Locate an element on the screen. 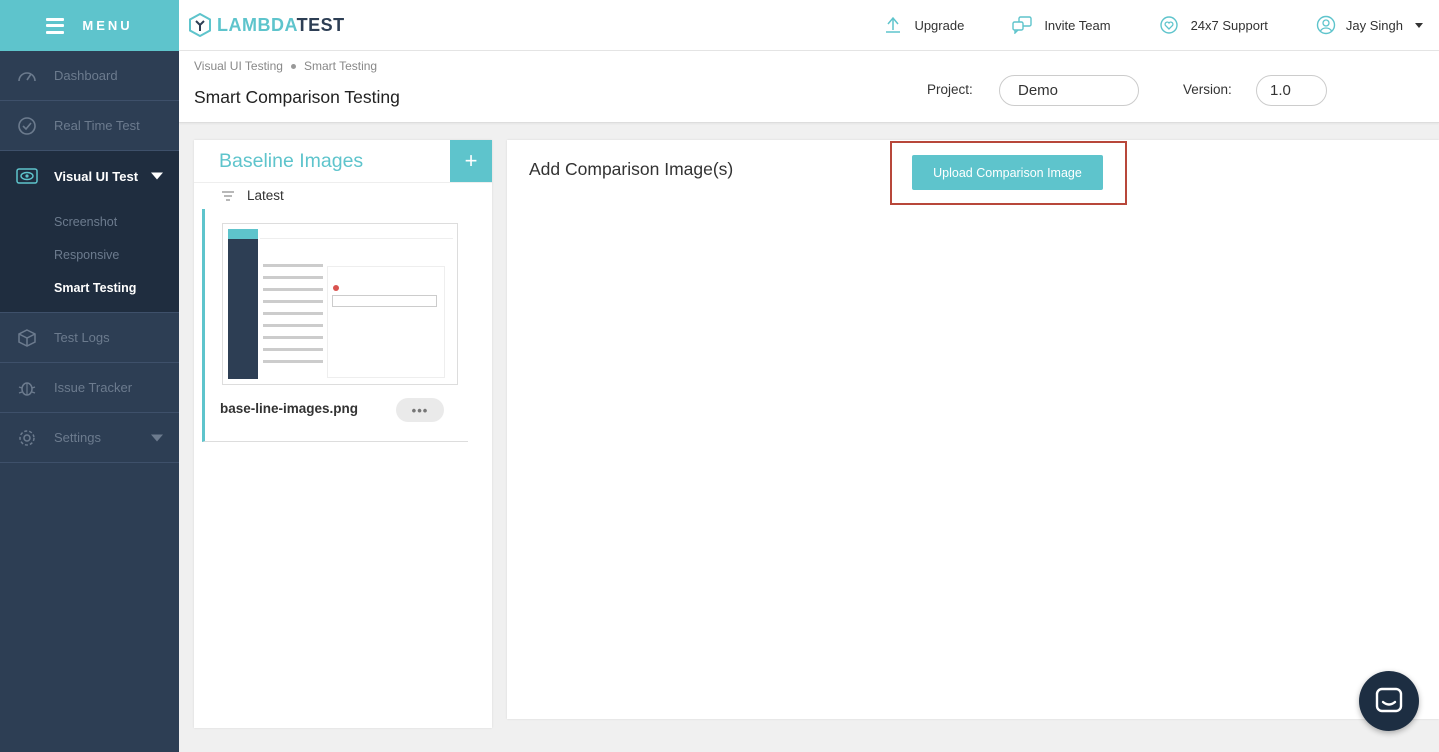 The height and width of the screenshot is (752, 1439). eye-icon is located at coordinates (27, 176).